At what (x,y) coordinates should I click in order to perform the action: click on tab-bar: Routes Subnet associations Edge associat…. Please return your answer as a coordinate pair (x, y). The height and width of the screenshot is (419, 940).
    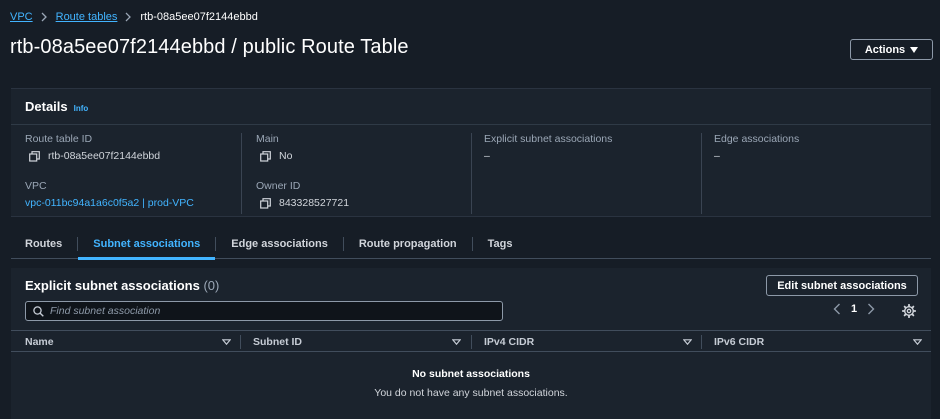
    Looking at the image, I should click on (471, 245).